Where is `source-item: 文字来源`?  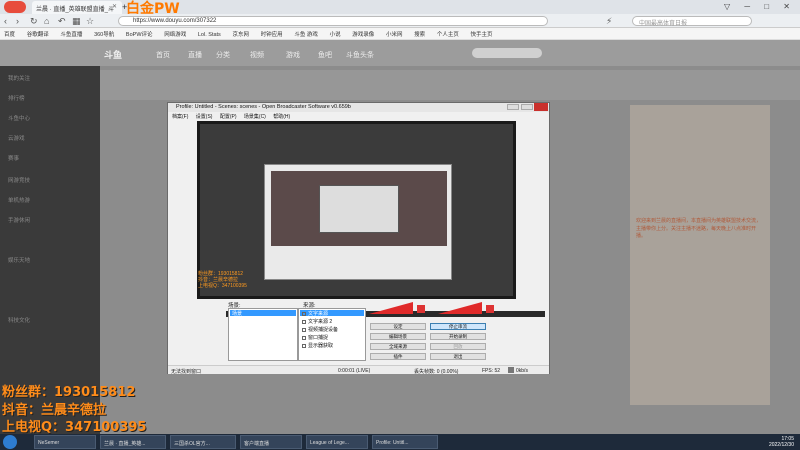
source-item: 文字来源 is located at coordinates (315, 313).